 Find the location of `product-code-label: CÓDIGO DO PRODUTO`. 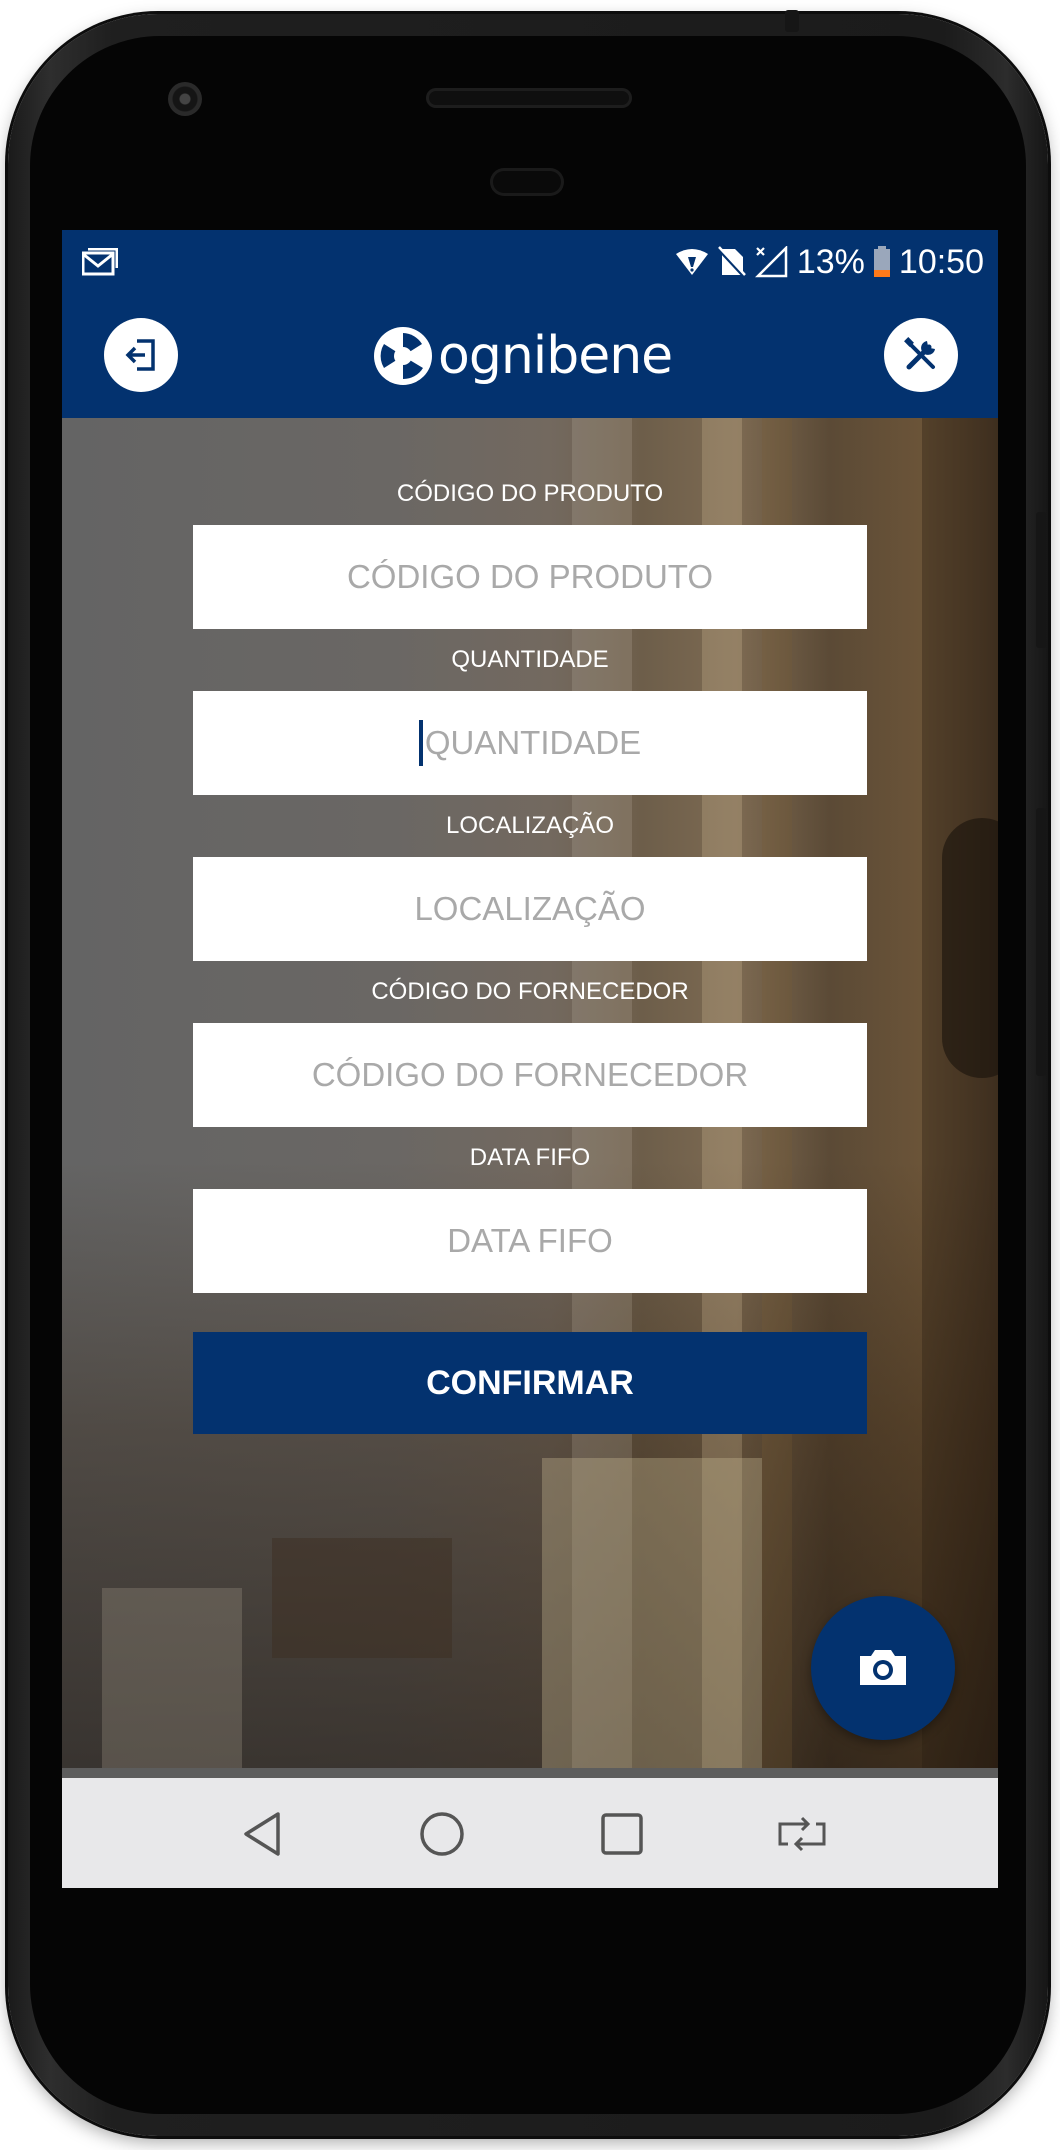

product-code-label: CÓDIGO DO PRODUTO is located at coordinates (530, 493).